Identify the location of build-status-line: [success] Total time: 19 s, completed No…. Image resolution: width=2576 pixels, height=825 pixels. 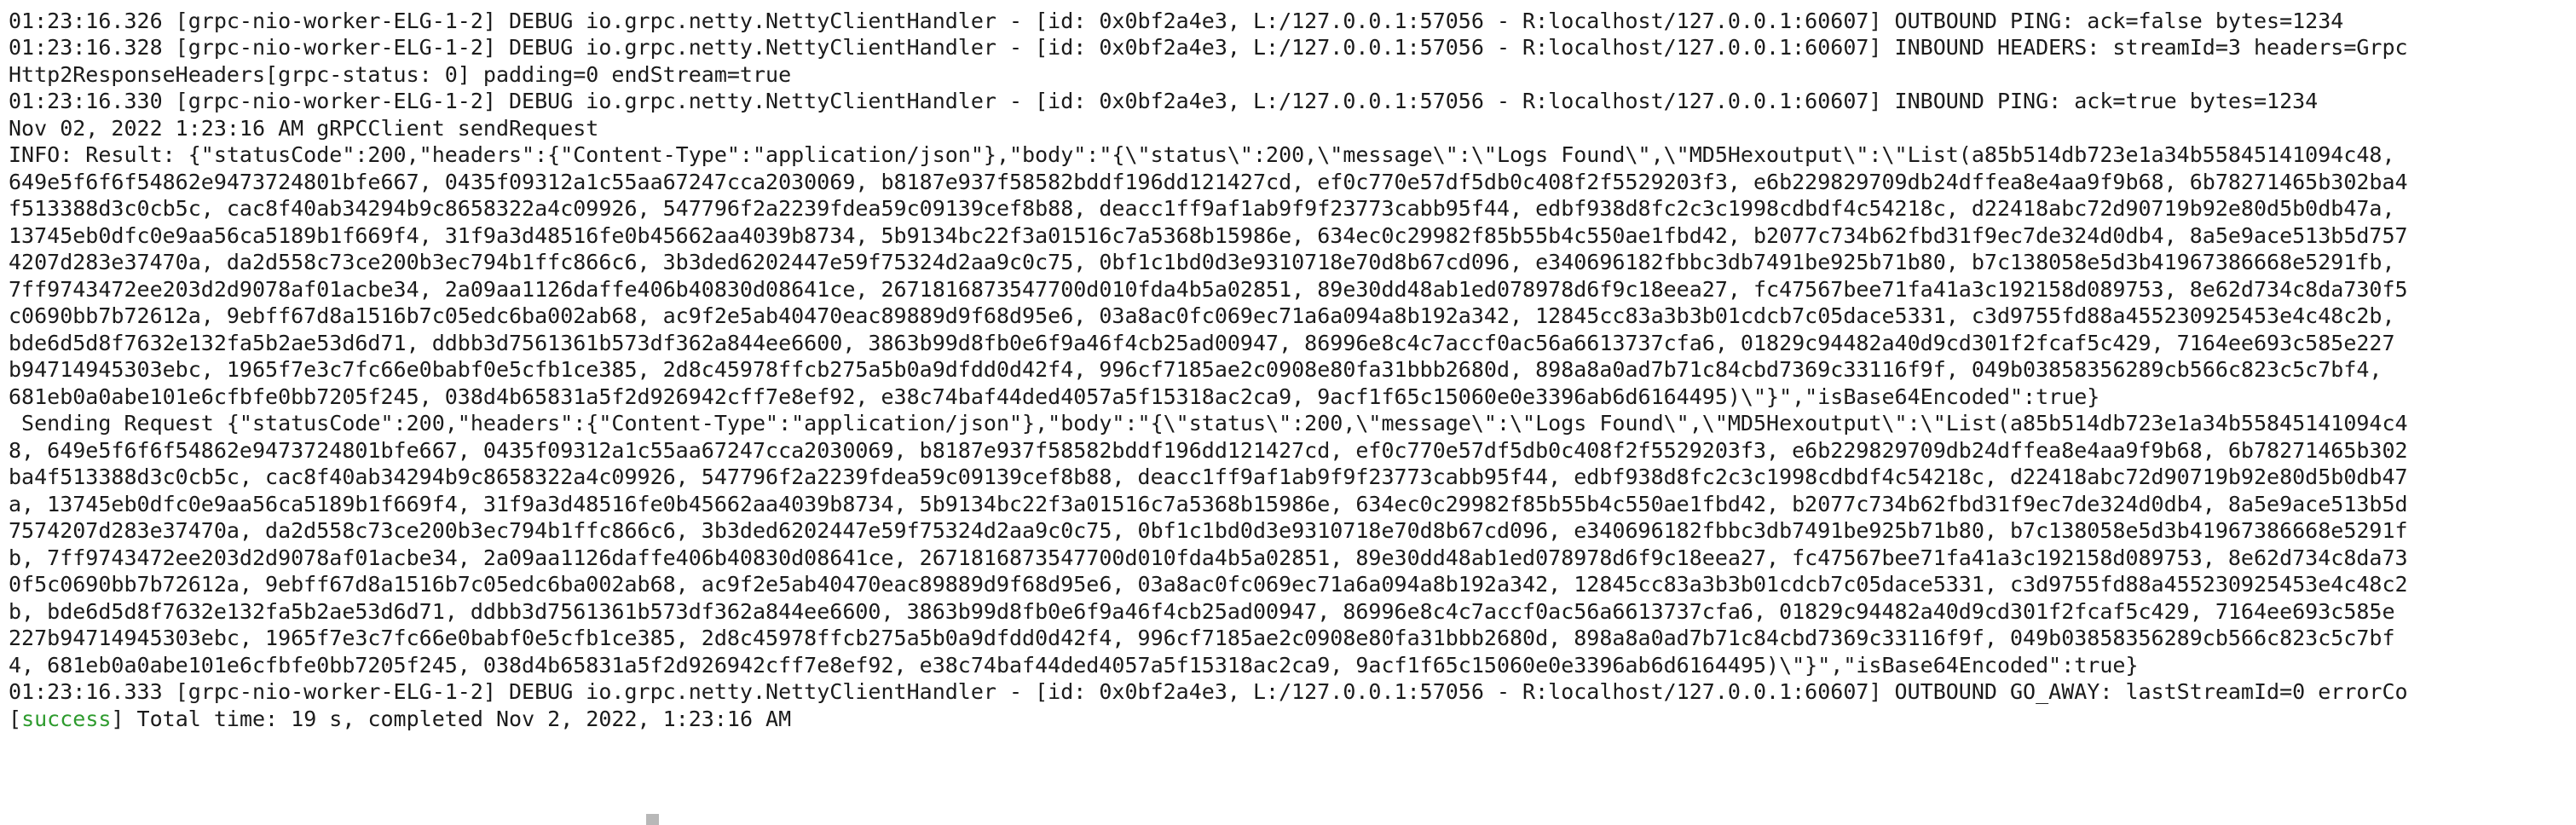
(1208, 719).